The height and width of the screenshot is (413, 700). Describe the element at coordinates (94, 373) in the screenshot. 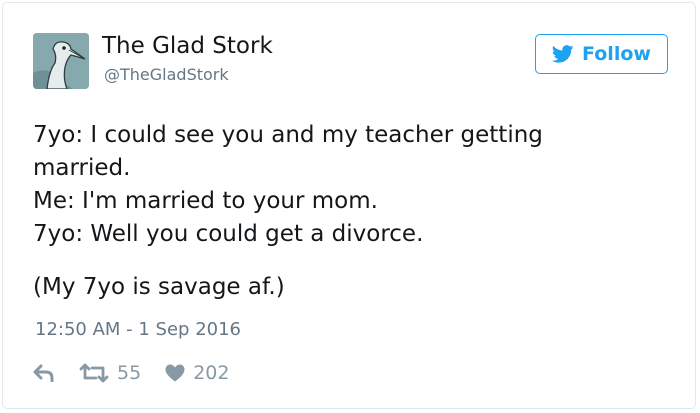

I see `retweet-icon` at that location.